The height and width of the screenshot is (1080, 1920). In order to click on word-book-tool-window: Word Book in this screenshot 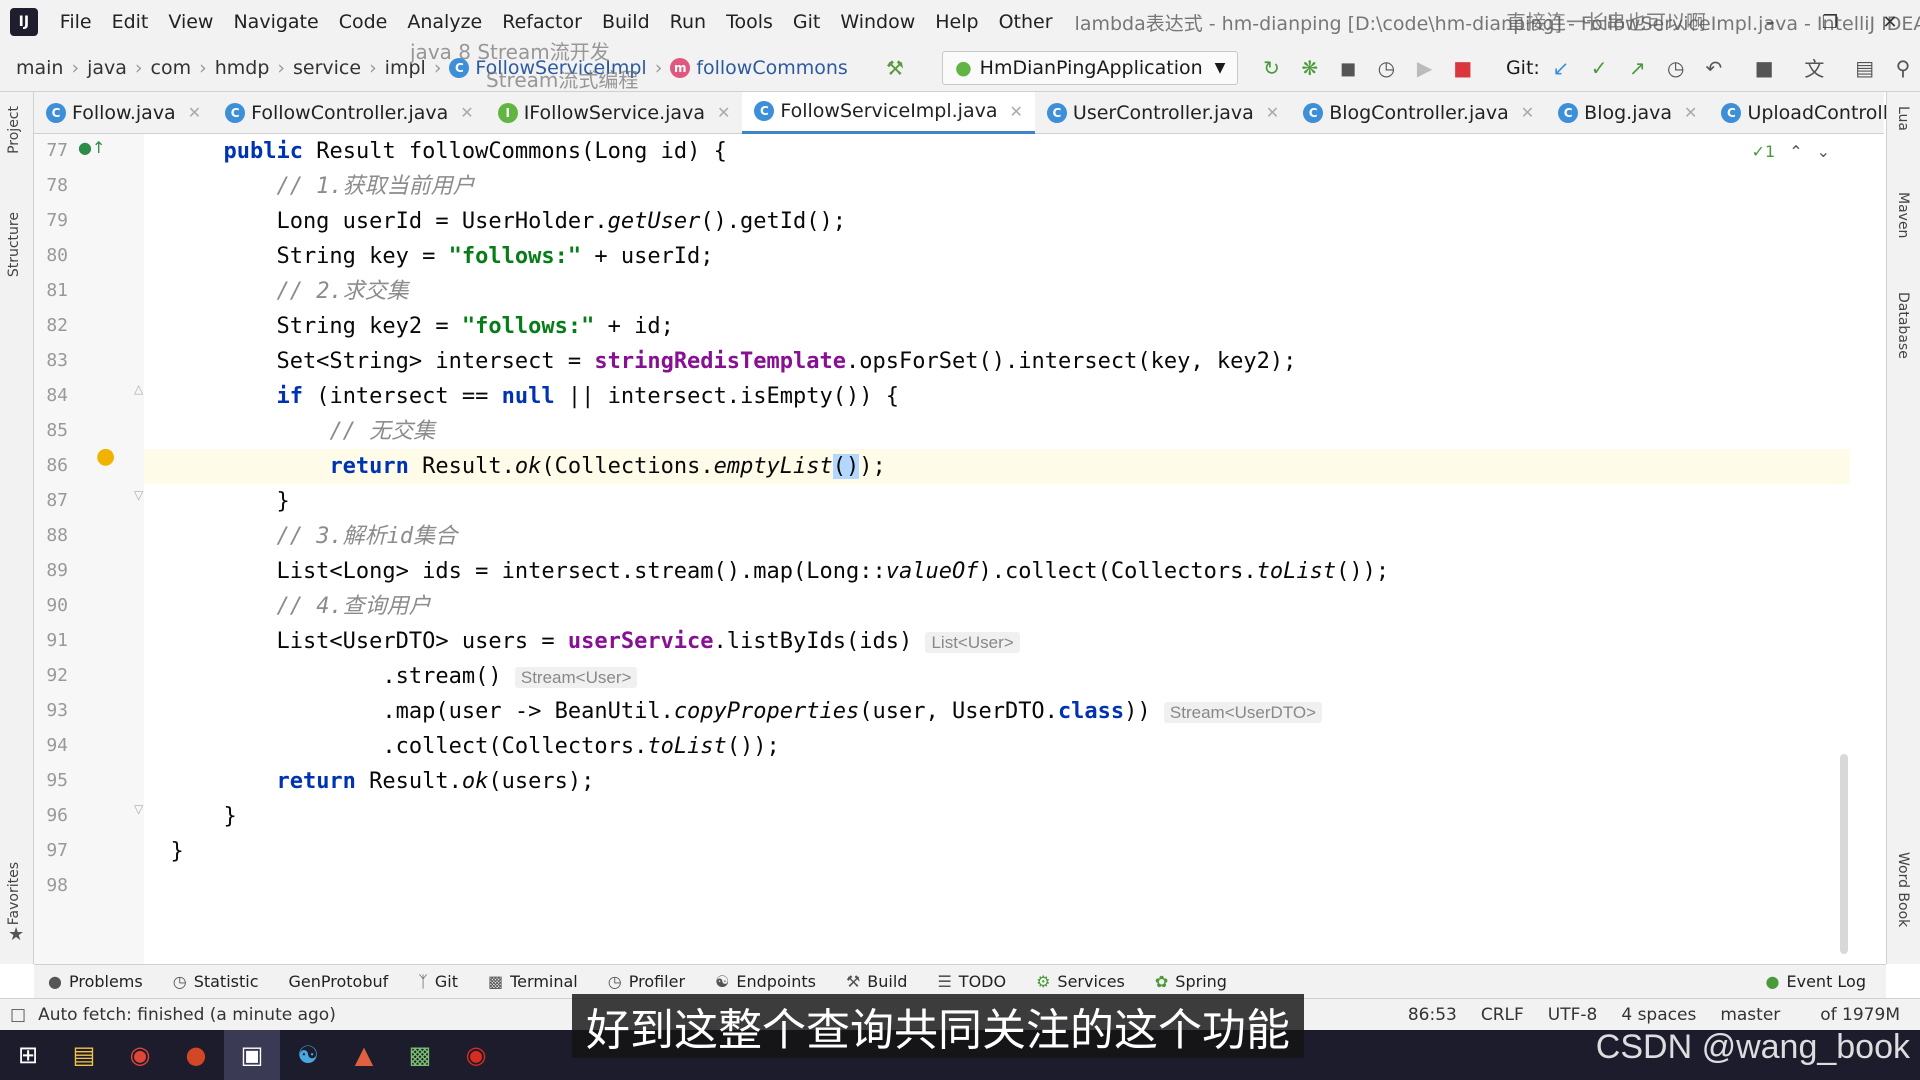, I will do `click(1903, 889)`.